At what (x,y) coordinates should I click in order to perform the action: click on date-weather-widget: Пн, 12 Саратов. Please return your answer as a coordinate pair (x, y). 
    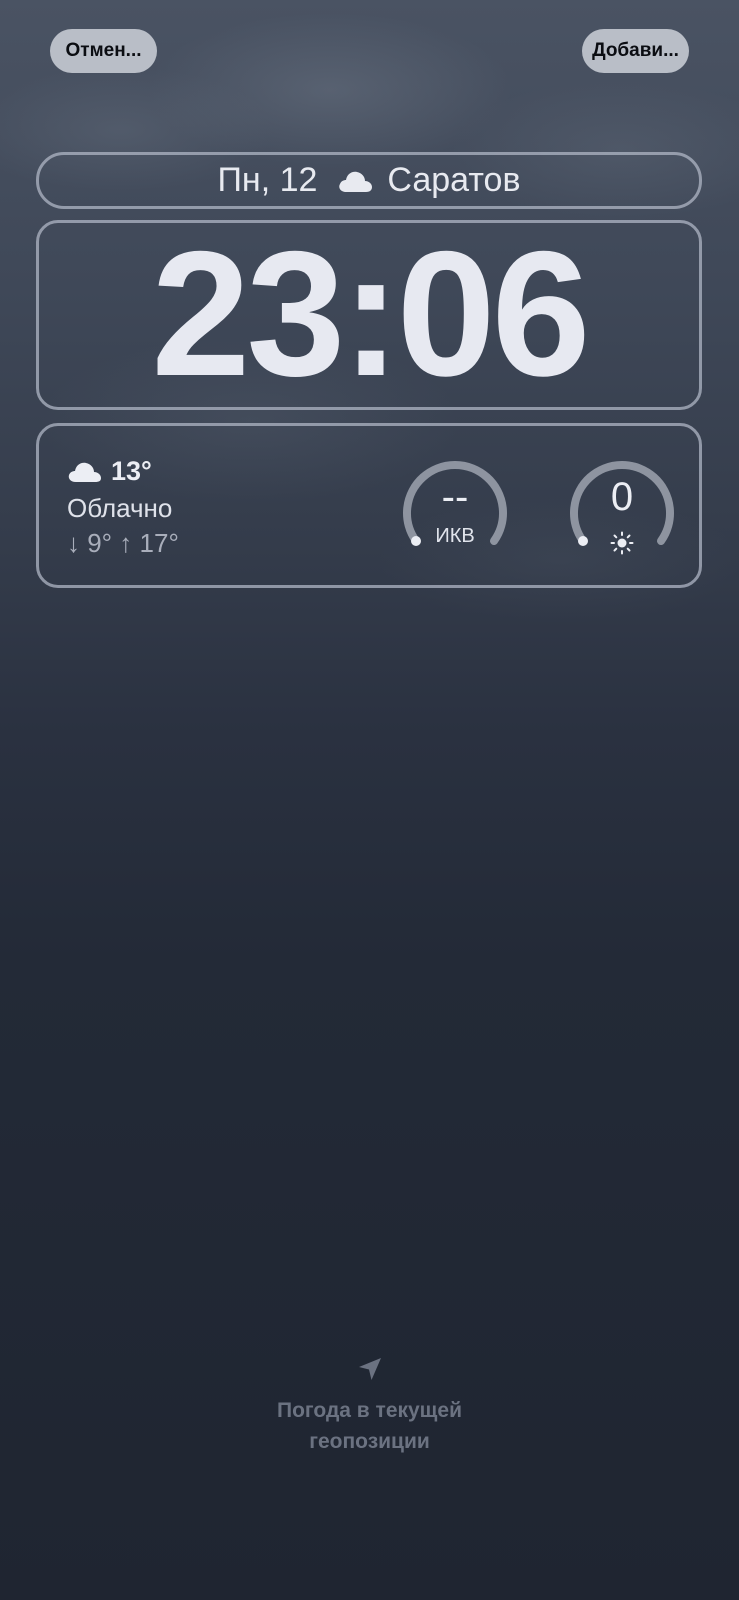
    Looking at the image, I should click on (369, 180).